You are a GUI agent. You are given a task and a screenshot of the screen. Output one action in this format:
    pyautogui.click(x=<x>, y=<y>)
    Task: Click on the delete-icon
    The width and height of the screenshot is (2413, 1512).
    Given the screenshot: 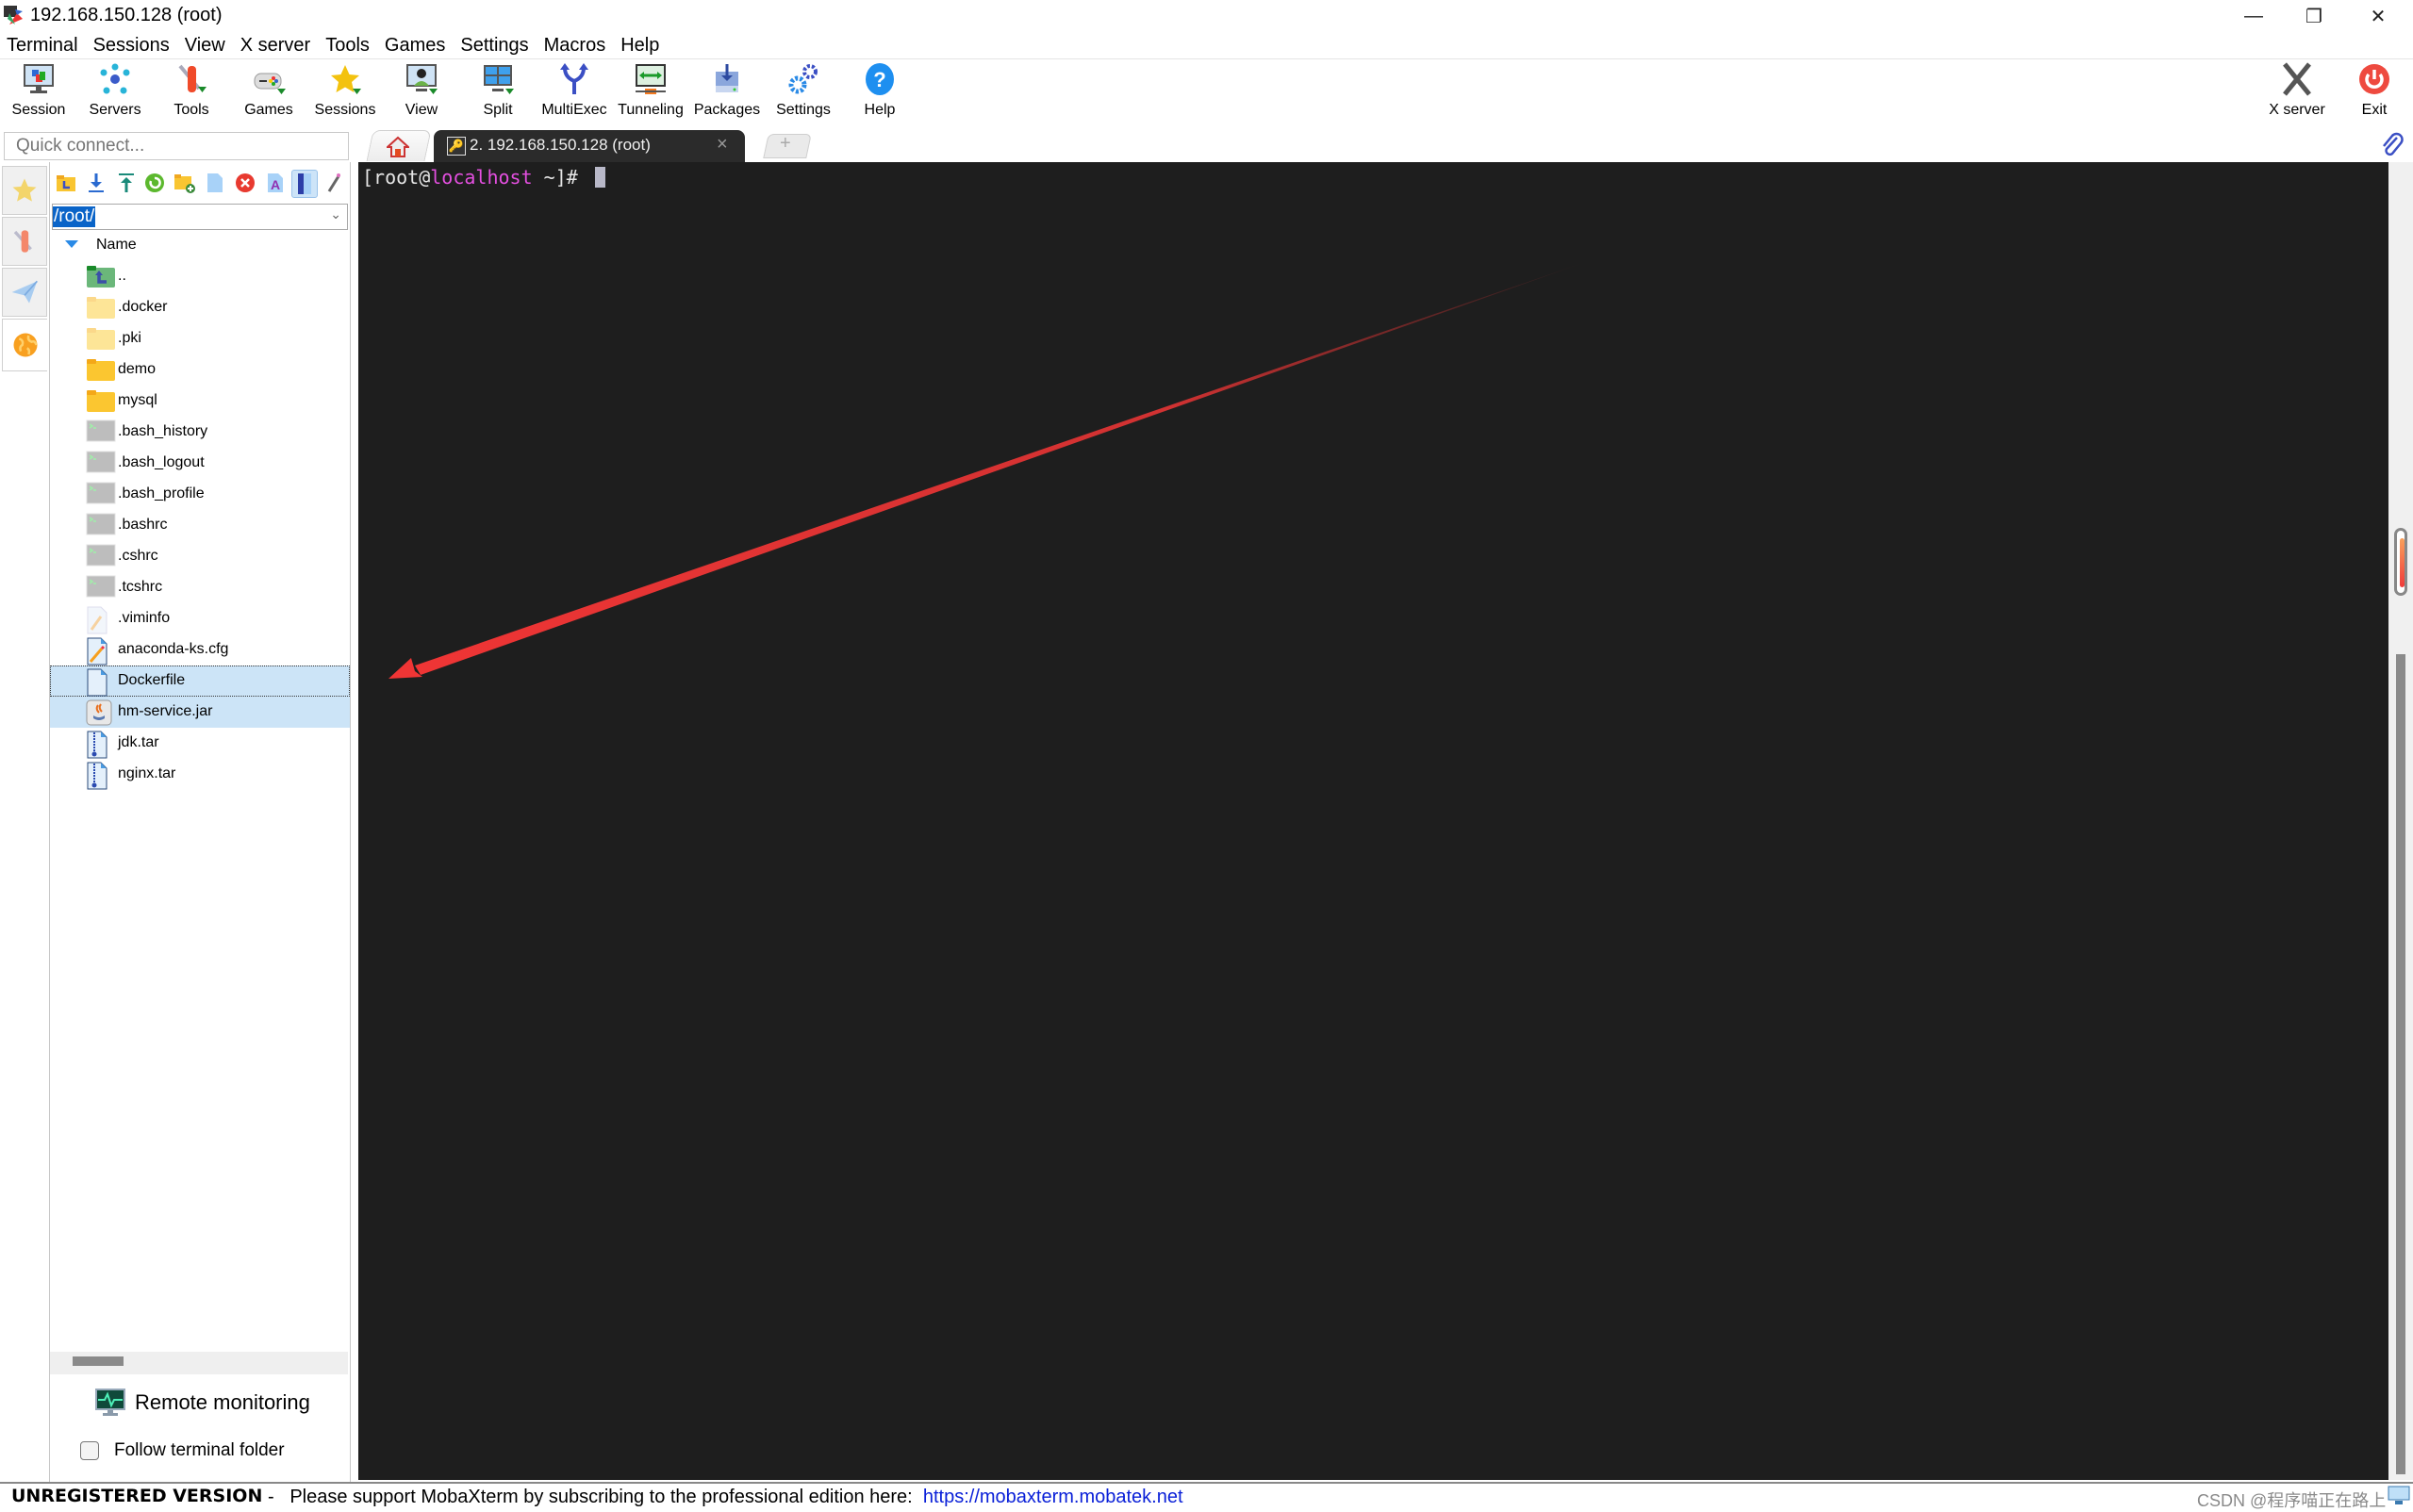 What is the action you would take?
    pyautogui.click(x=245, y=183)
    